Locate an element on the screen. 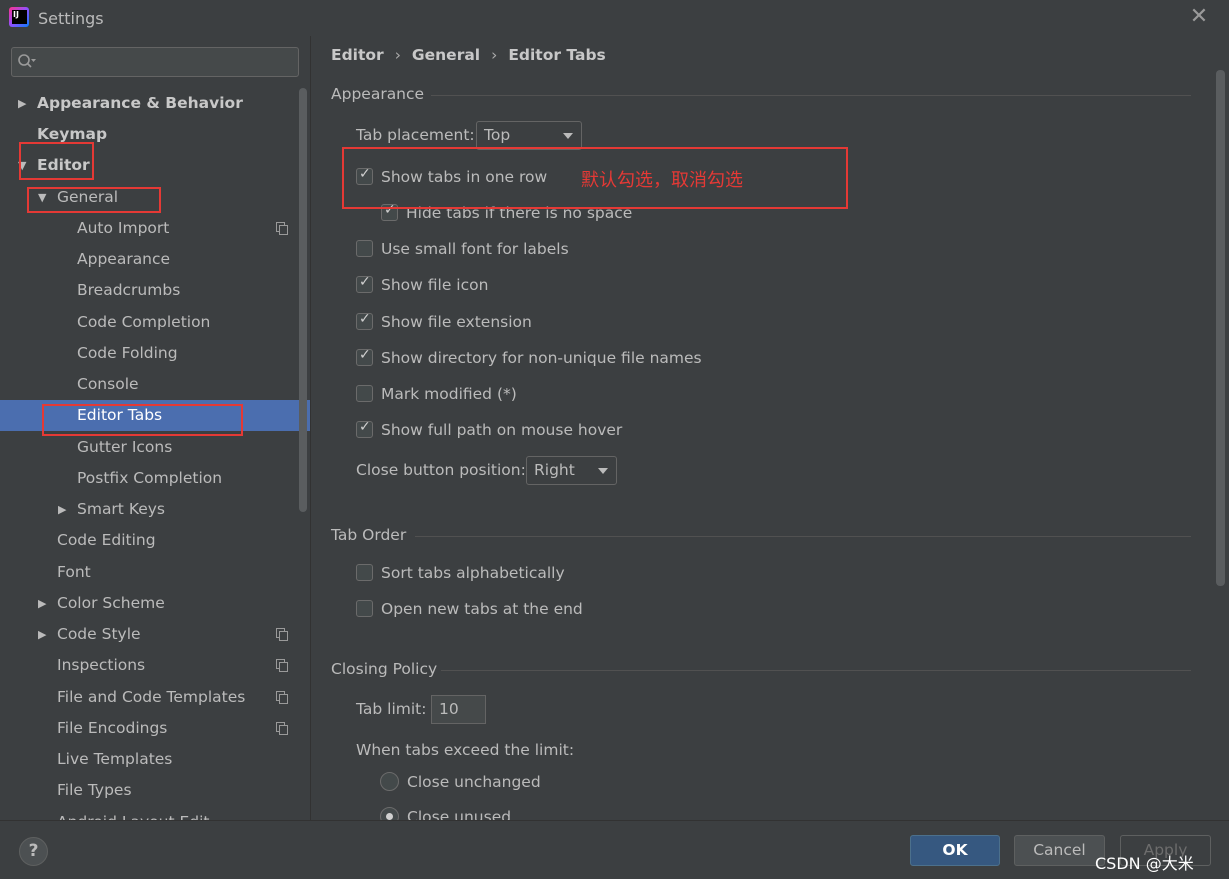  sidebar-item-label: Code Editing is located at coordinates (106, 540).